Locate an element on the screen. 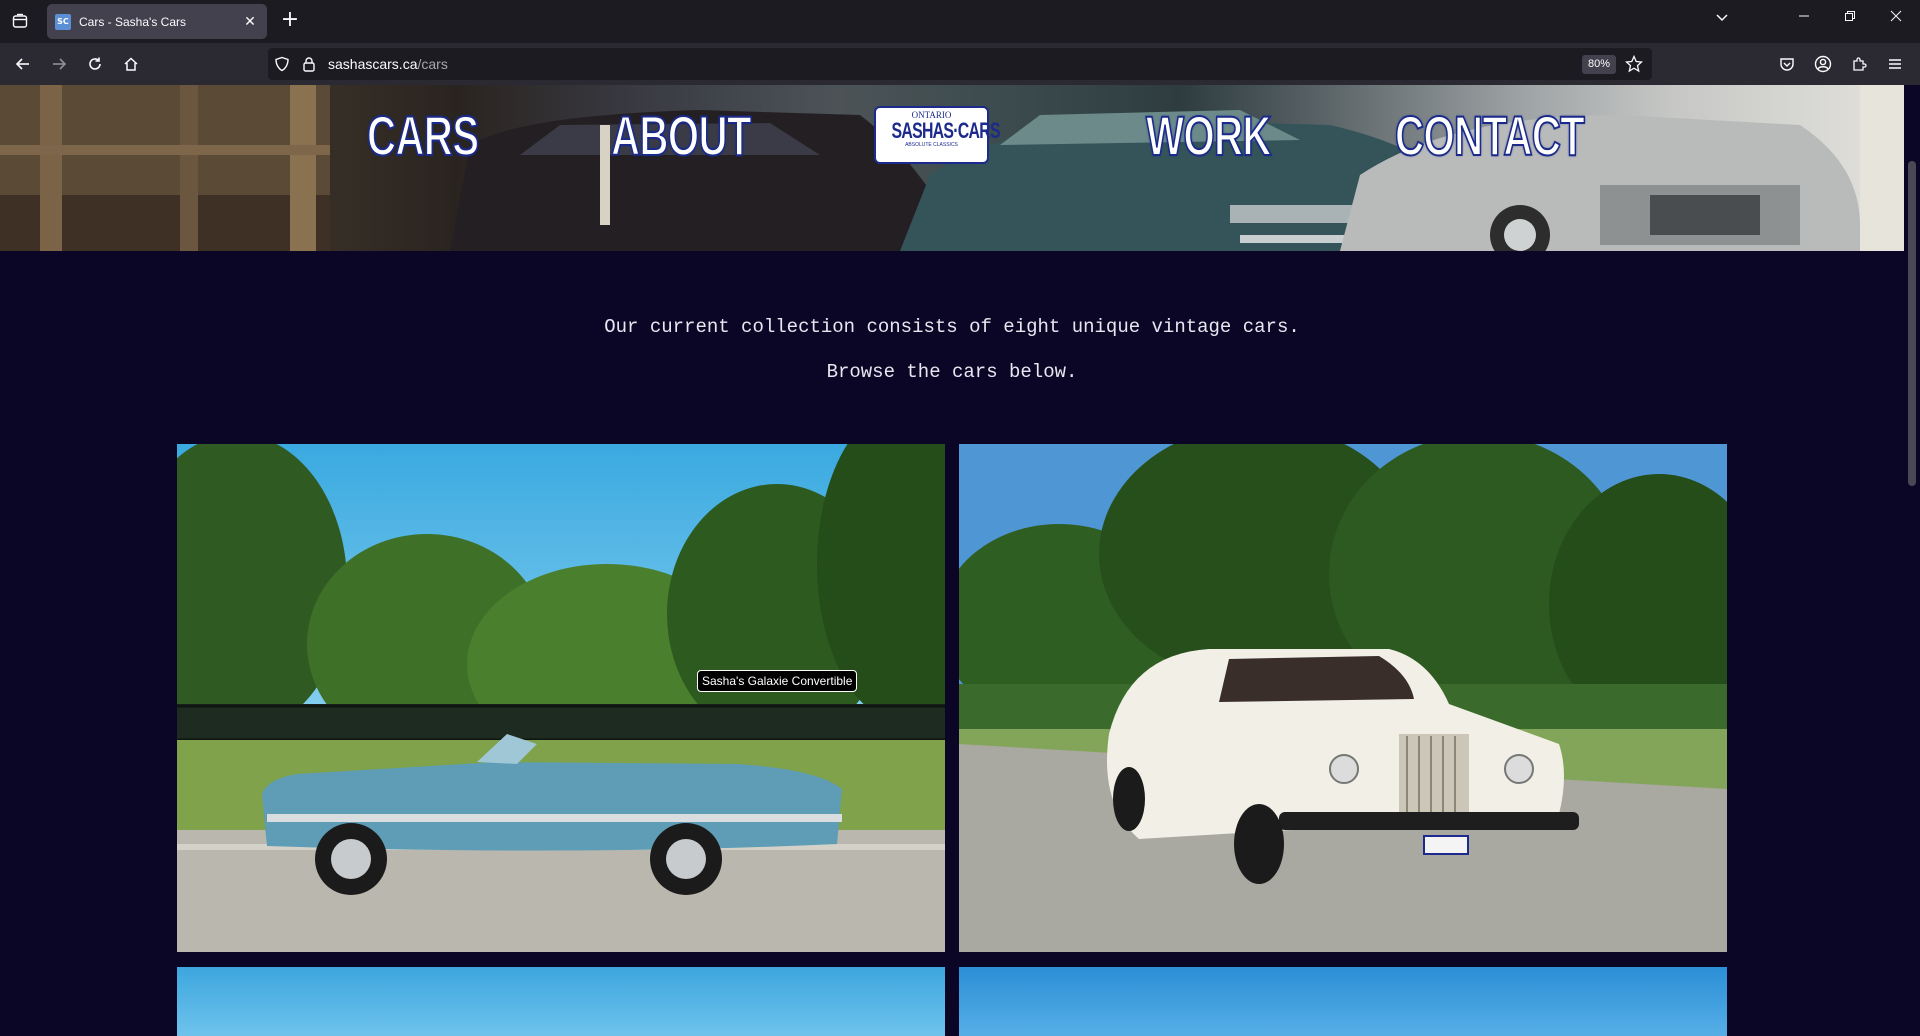  url-text: sashascars.ca/cars is located at coordinates (388, 64).